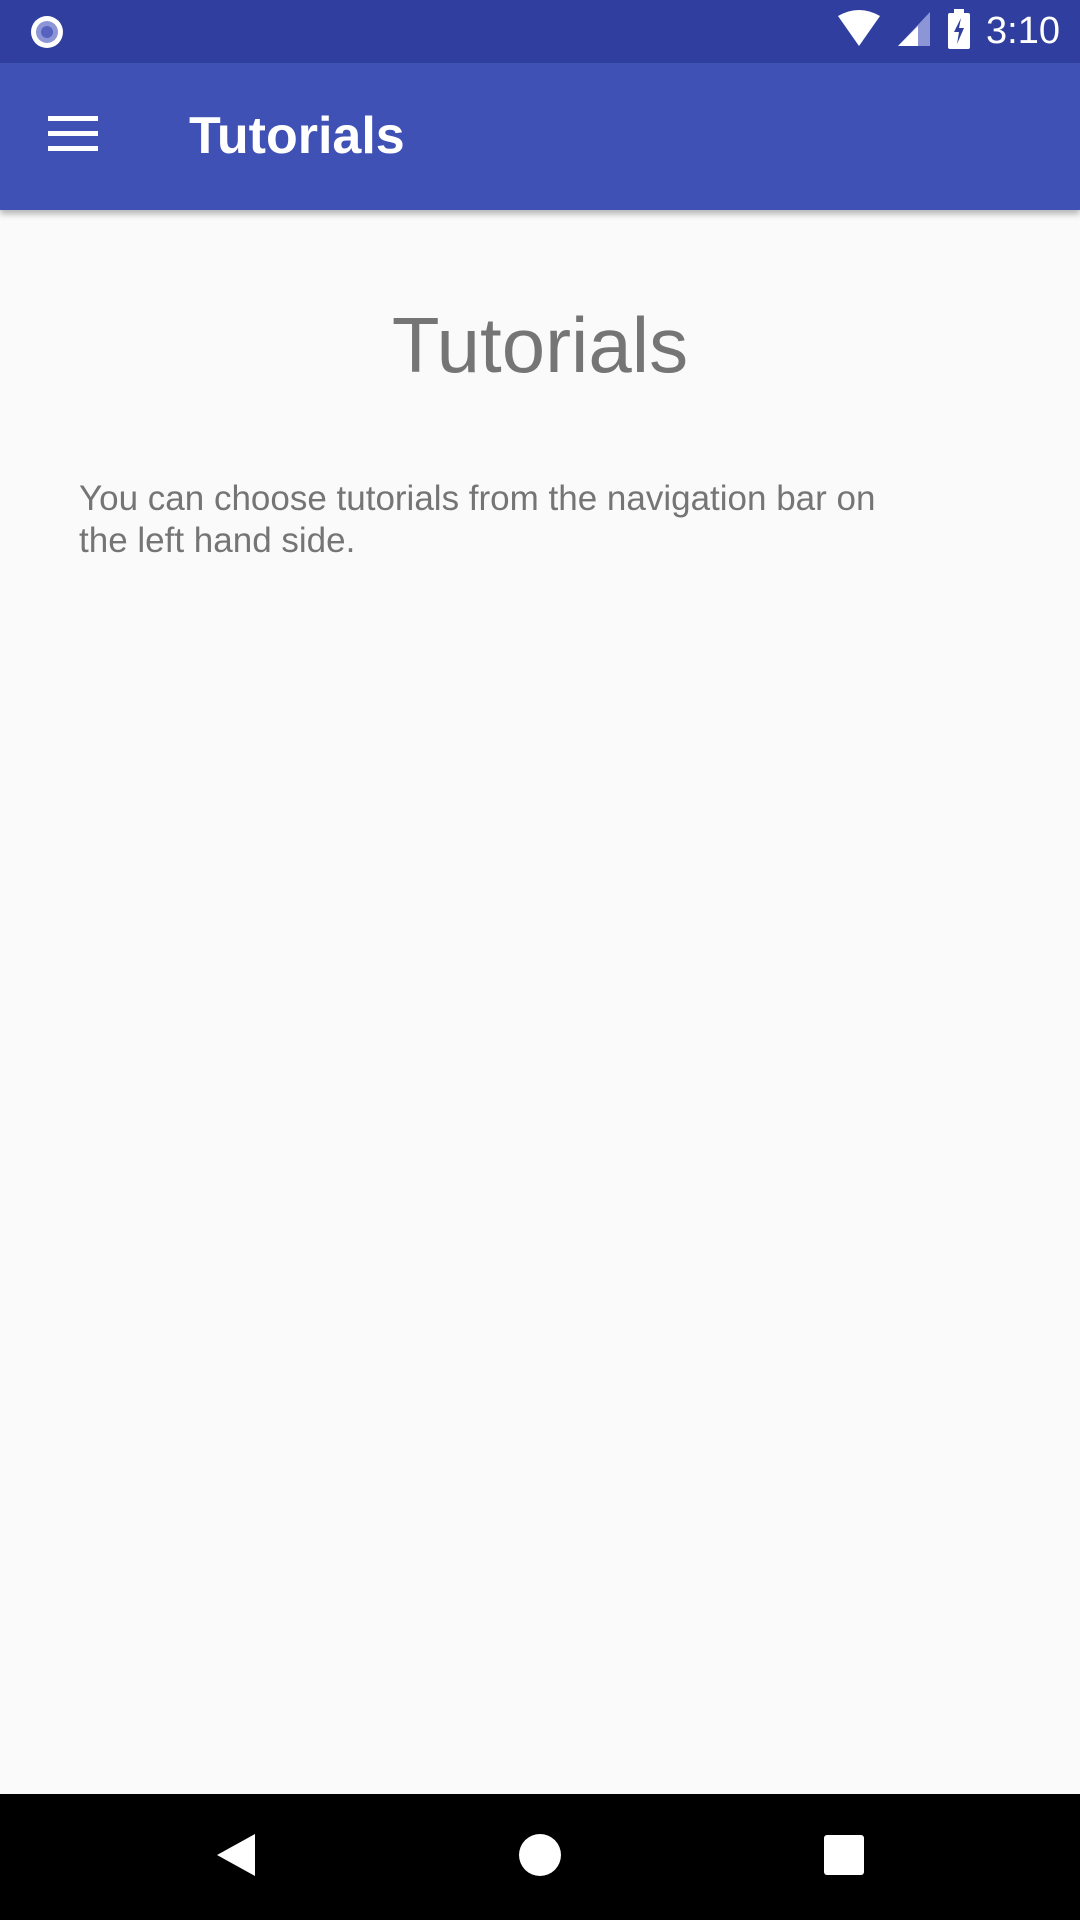 The height and width of the screenshot is (1920, 1080). What do you see at coordinates (540, 136) in the screenshot?
I see `app-bar: Tutorials` at bounding box center [540, 136].